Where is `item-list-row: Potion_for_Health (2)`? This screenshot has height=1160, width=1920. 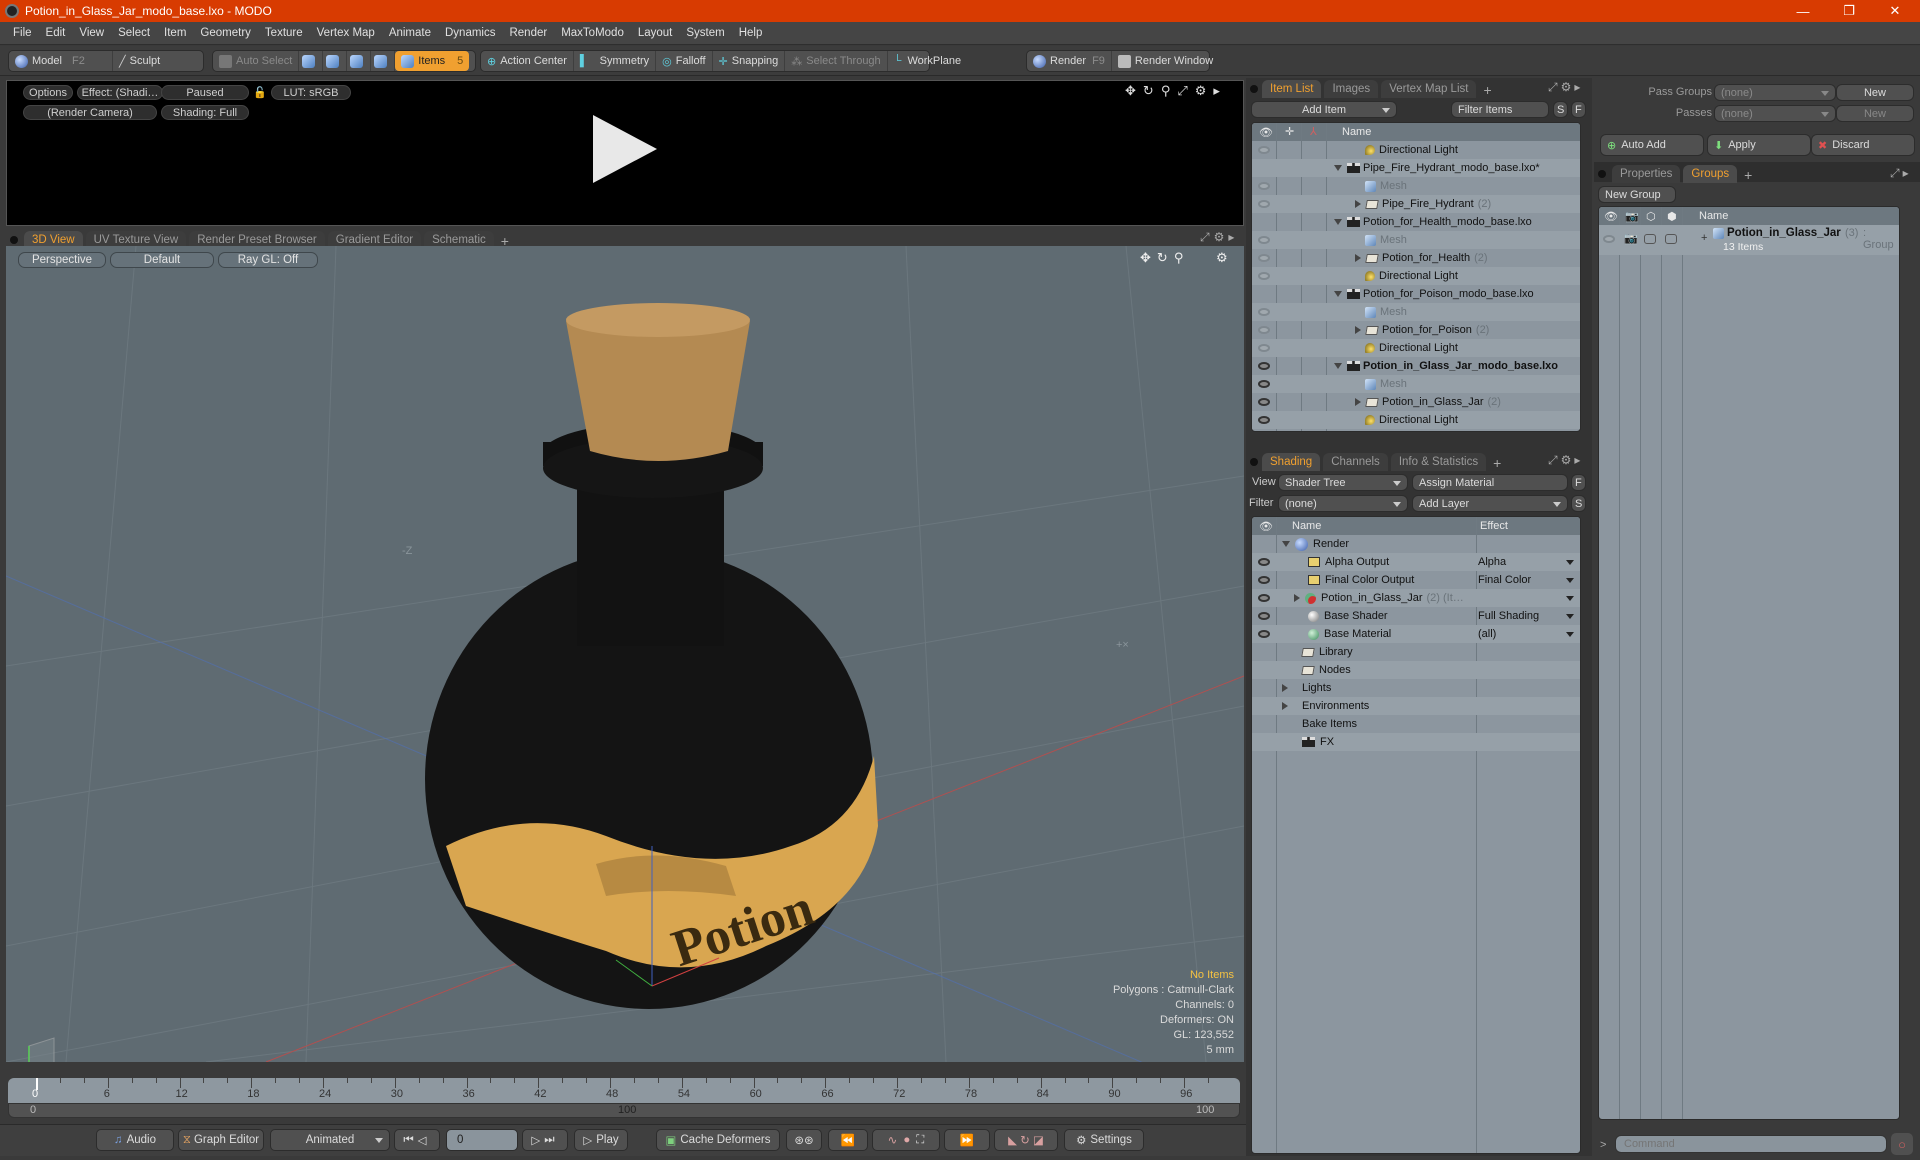 item-list-row: Potion_for_Health (2) is located at coordinates (1416, 258).